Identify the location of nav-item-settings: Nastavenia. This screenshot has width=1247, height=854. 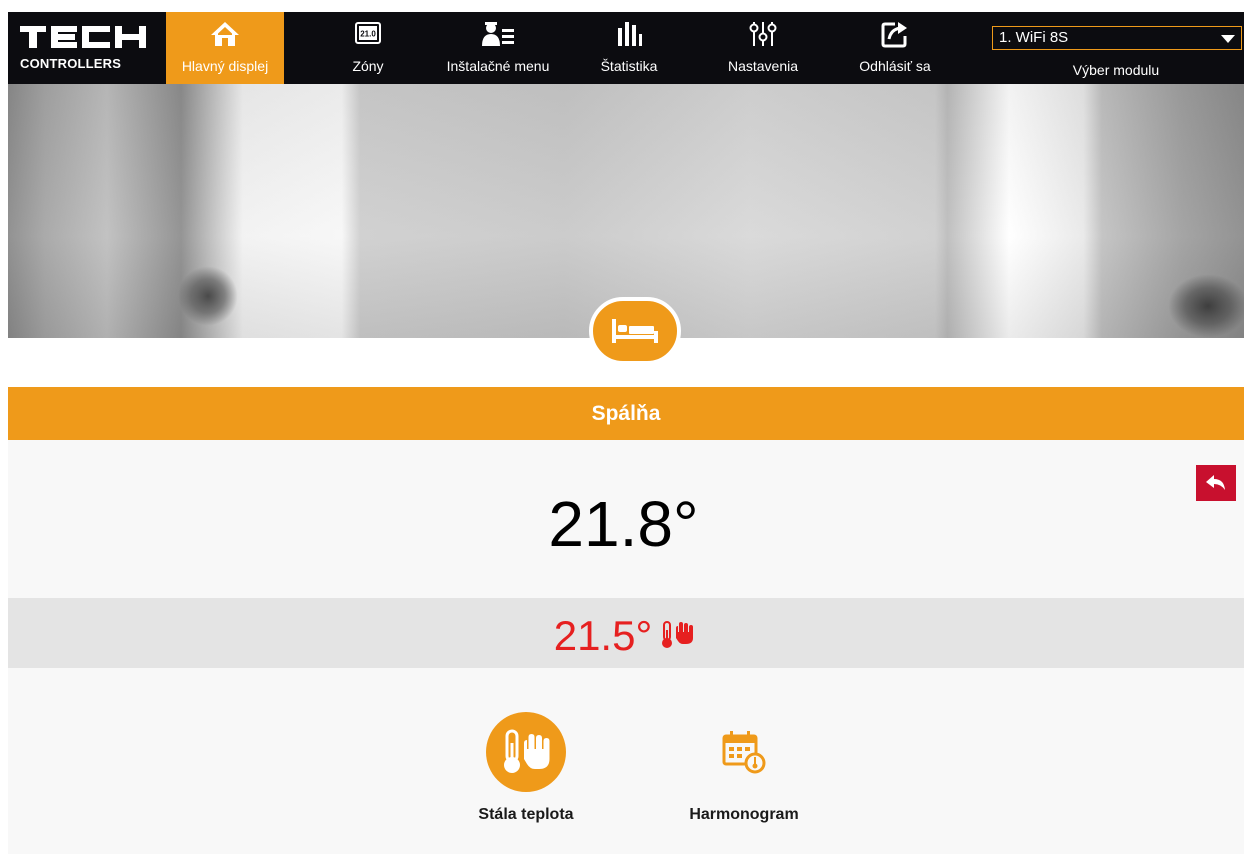
(763, 48).